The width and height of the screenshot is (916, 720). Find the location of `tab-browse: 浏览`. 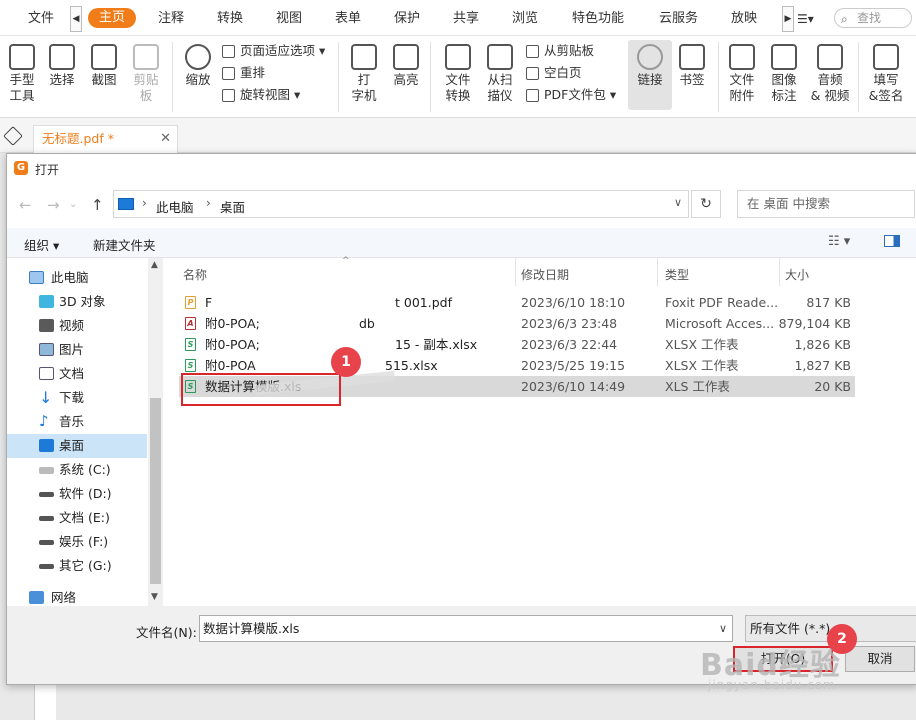

tab-browse: 浏览 is located at coordinates (525, 19).